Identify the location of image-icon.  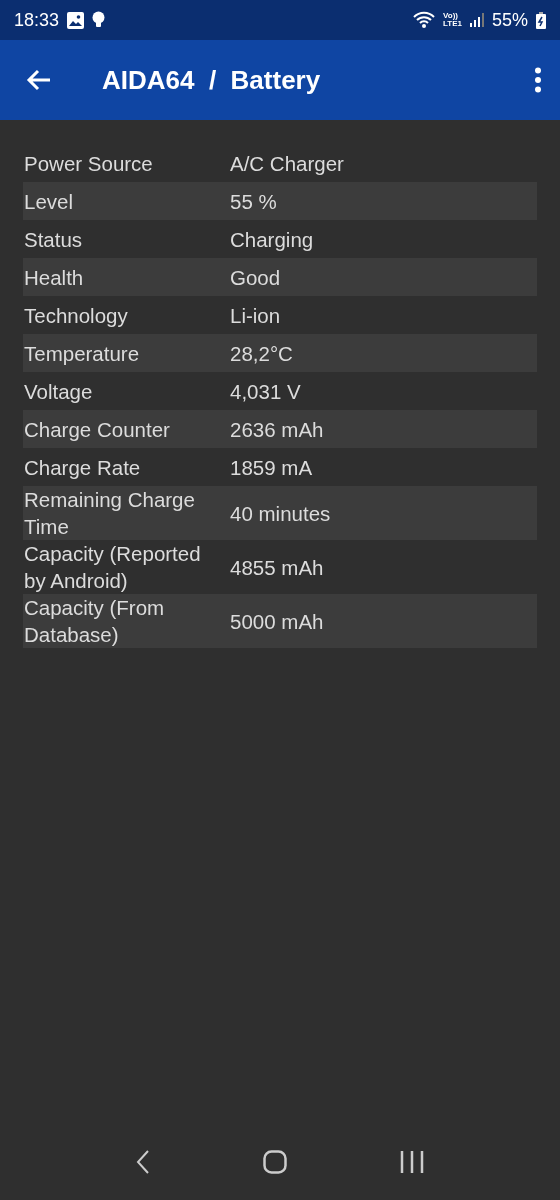
(76, 20).